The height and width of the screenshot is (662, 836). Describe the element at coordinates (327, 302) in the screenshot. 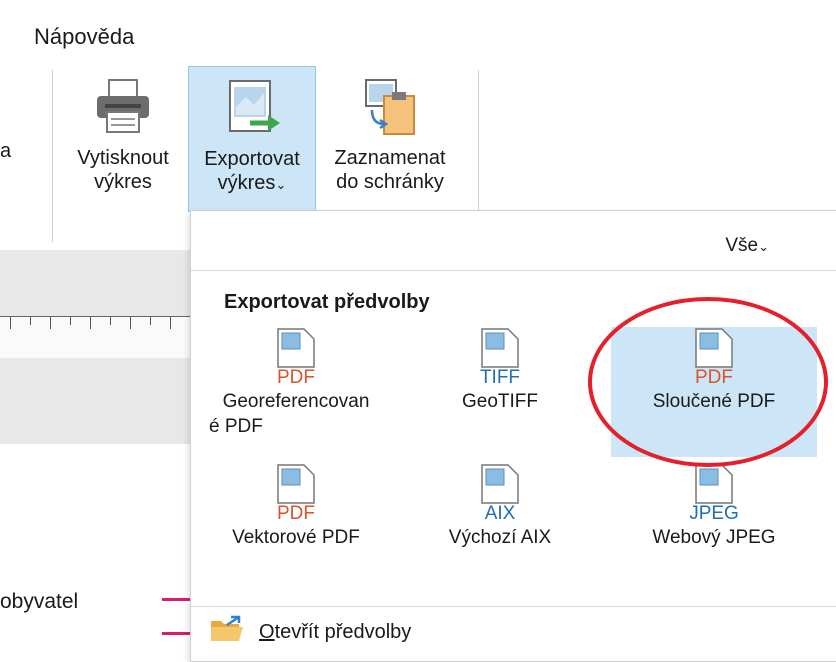

I see `section-title: Exportovat předvolby` at that location.